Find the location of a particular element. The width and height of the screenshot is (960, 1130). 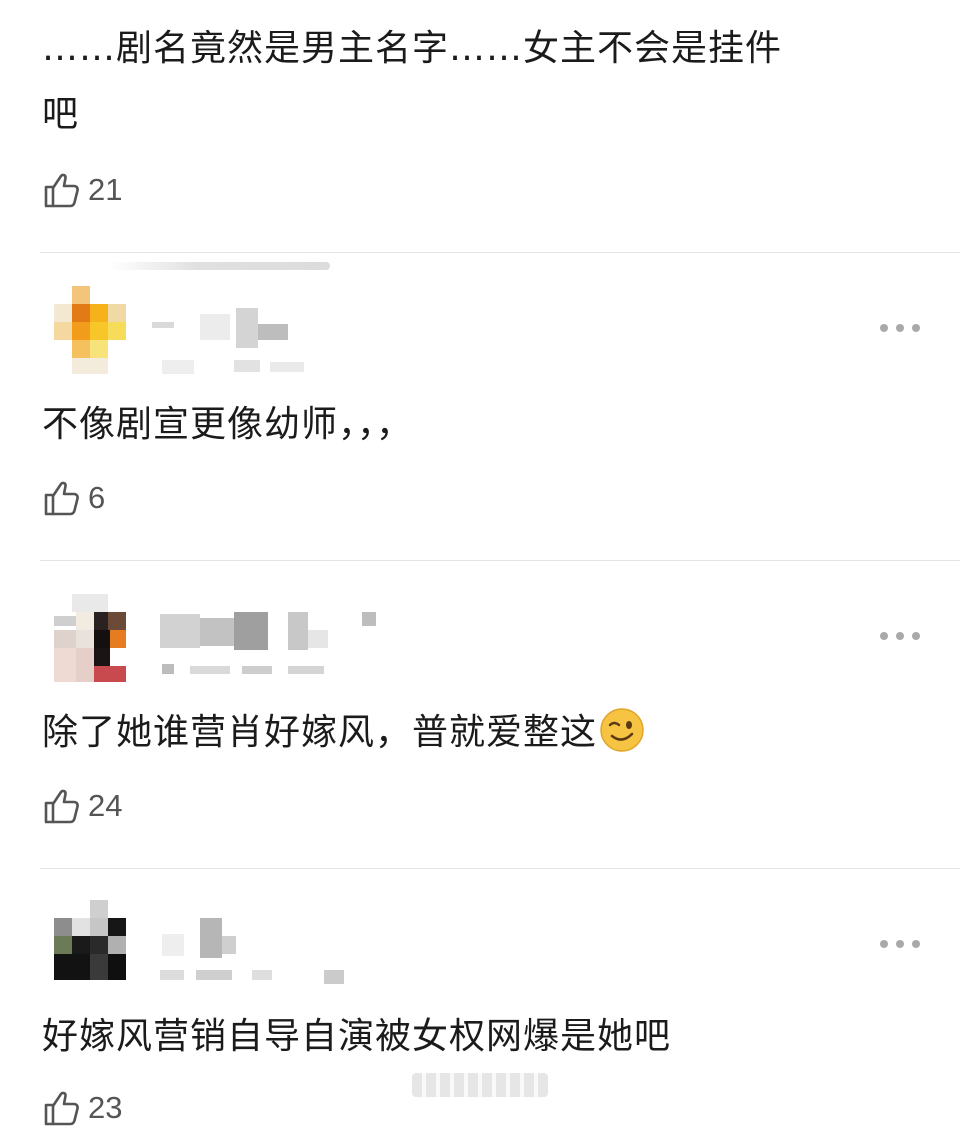

comment-text: 除了她谁营肖好嫁风，普就爱整这 is located at coordinates (343, 733).